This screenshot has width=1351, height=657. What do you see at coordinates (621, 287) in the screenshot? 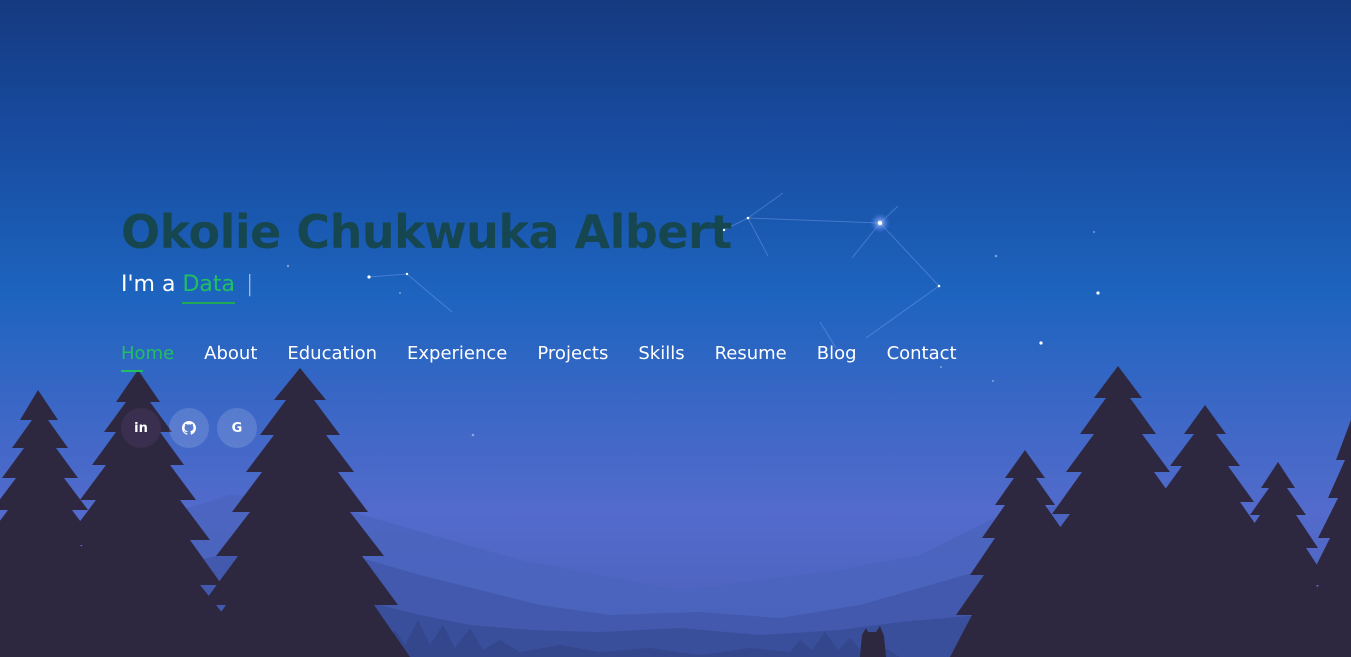
I see `typed-tagline: I'm a Data |` at bounding box center [621, 287].